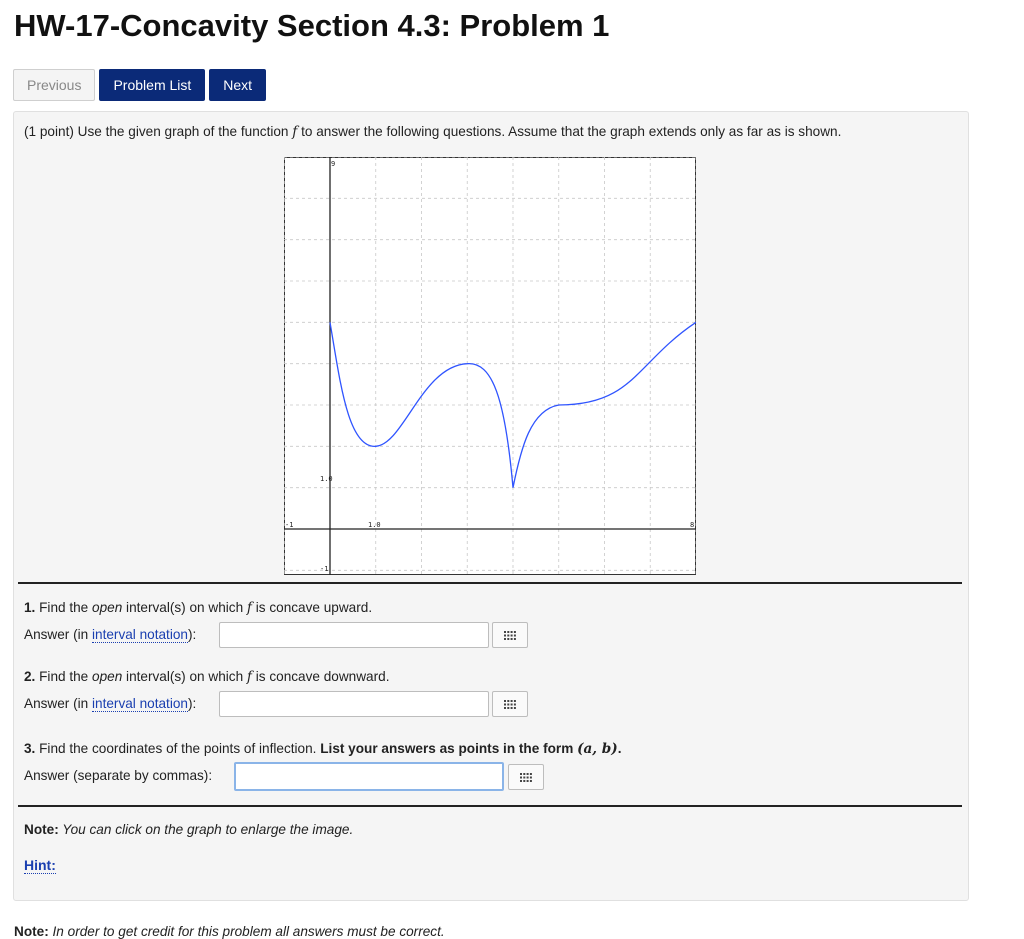  Describe the element at coordinates (333, 164) in the screenshot. I see `y-max-label: 9` at that location.